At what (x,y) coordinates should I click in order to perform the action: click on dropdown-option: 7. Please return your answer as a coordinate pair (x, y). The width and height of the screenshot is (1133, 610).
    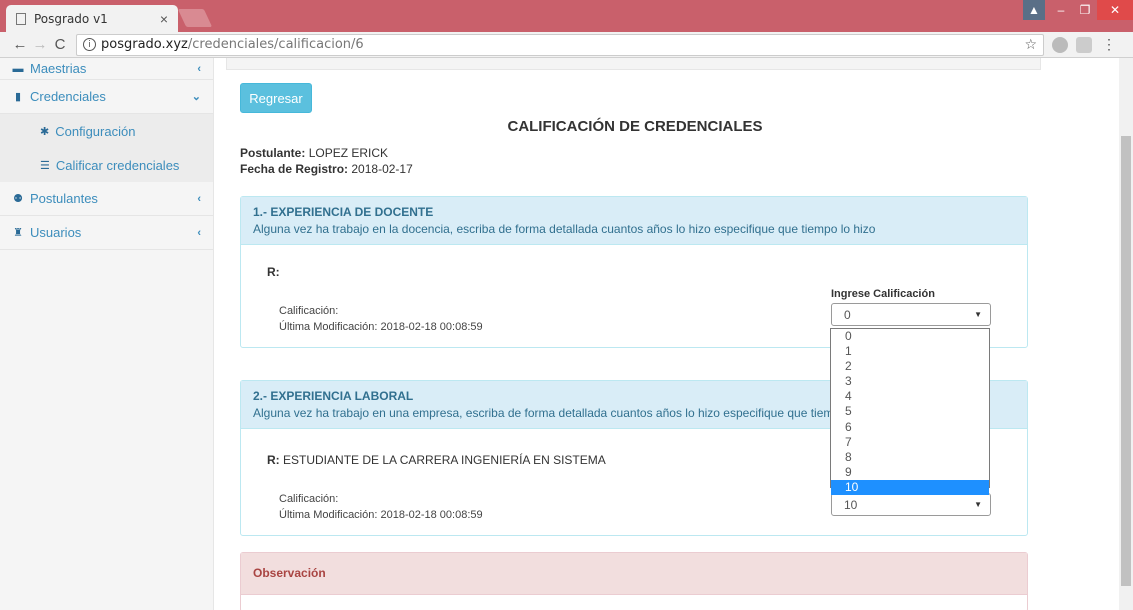
    Looking at the image, I should click on (910, 442).